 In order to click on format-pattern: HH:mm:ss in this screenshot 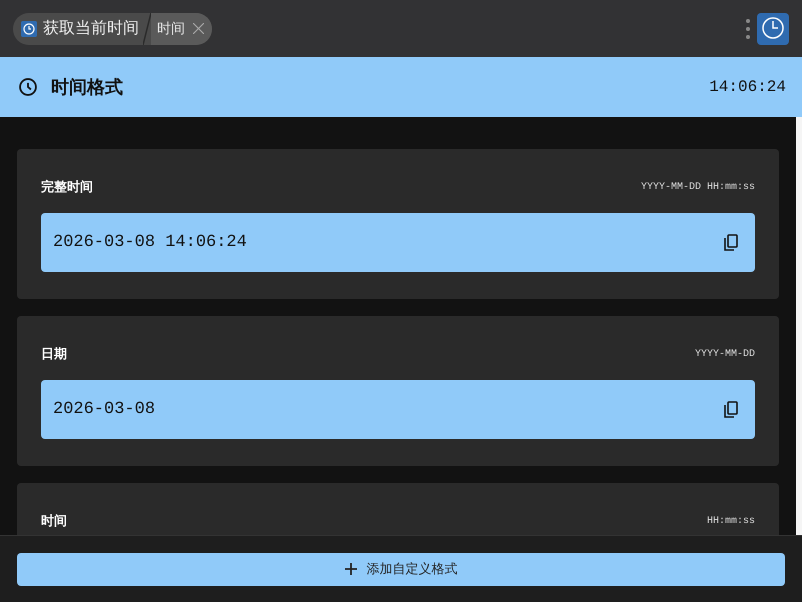, I will do `click(730, 521)`.